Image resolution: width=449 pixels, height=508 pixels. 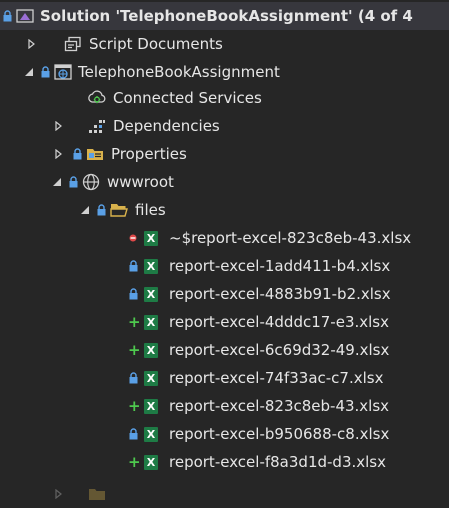 I want to click on file-row: X ~$report-excel-823c8eb-43.xlsx, so click(x=224, y=238).